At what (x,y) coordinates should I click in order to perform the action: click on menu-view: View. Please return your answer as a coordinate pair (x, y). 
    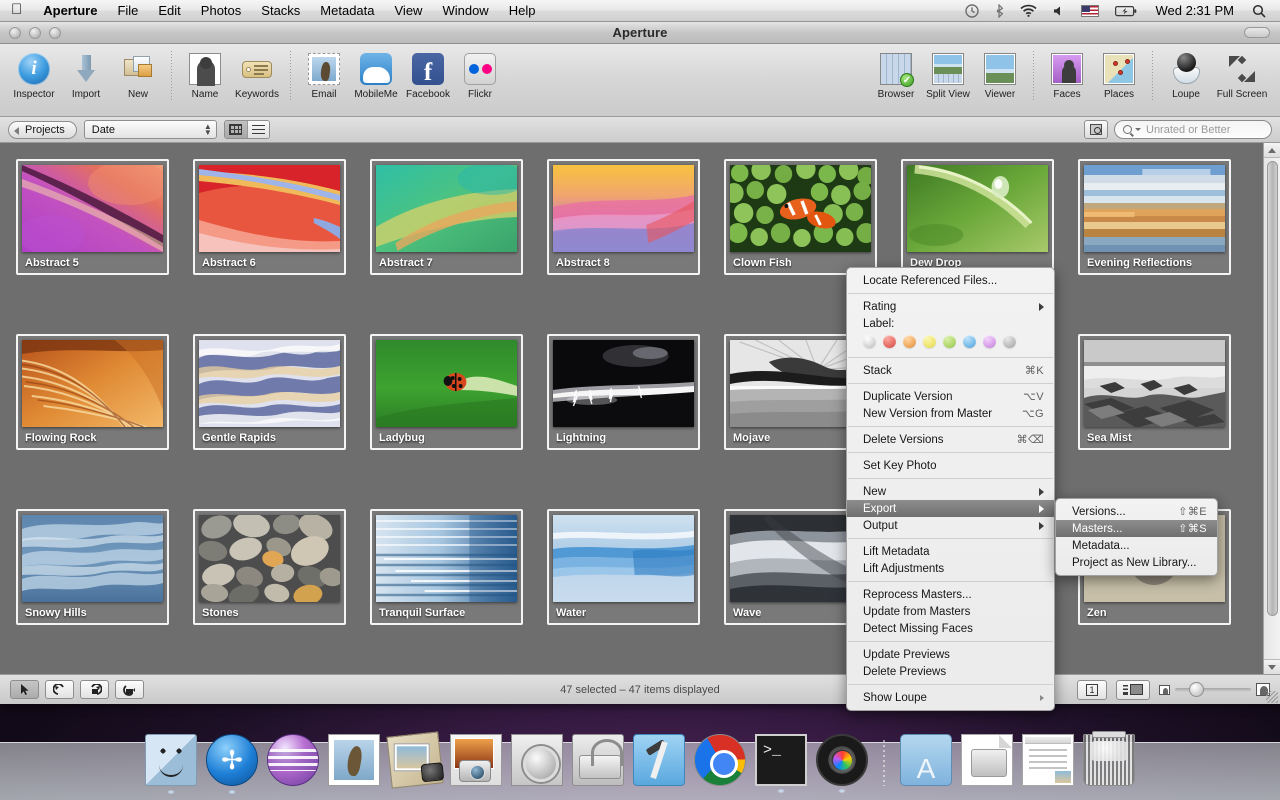
    Looking at the image, I should click on (409, 11).